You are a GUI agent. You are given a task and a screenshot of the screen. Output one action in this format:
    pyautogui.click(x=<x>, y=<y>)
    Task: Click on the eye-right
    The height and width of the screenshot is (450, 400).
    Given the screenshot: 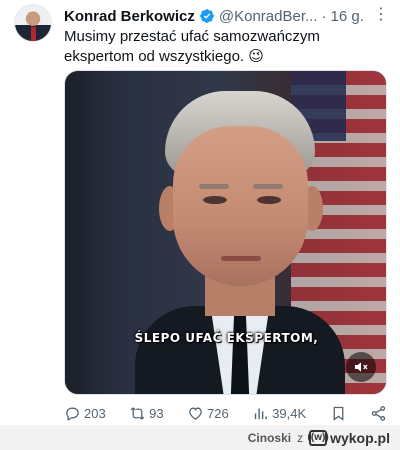 What is the action you would take?
    pyautogui.click(x=269, y=200)
    